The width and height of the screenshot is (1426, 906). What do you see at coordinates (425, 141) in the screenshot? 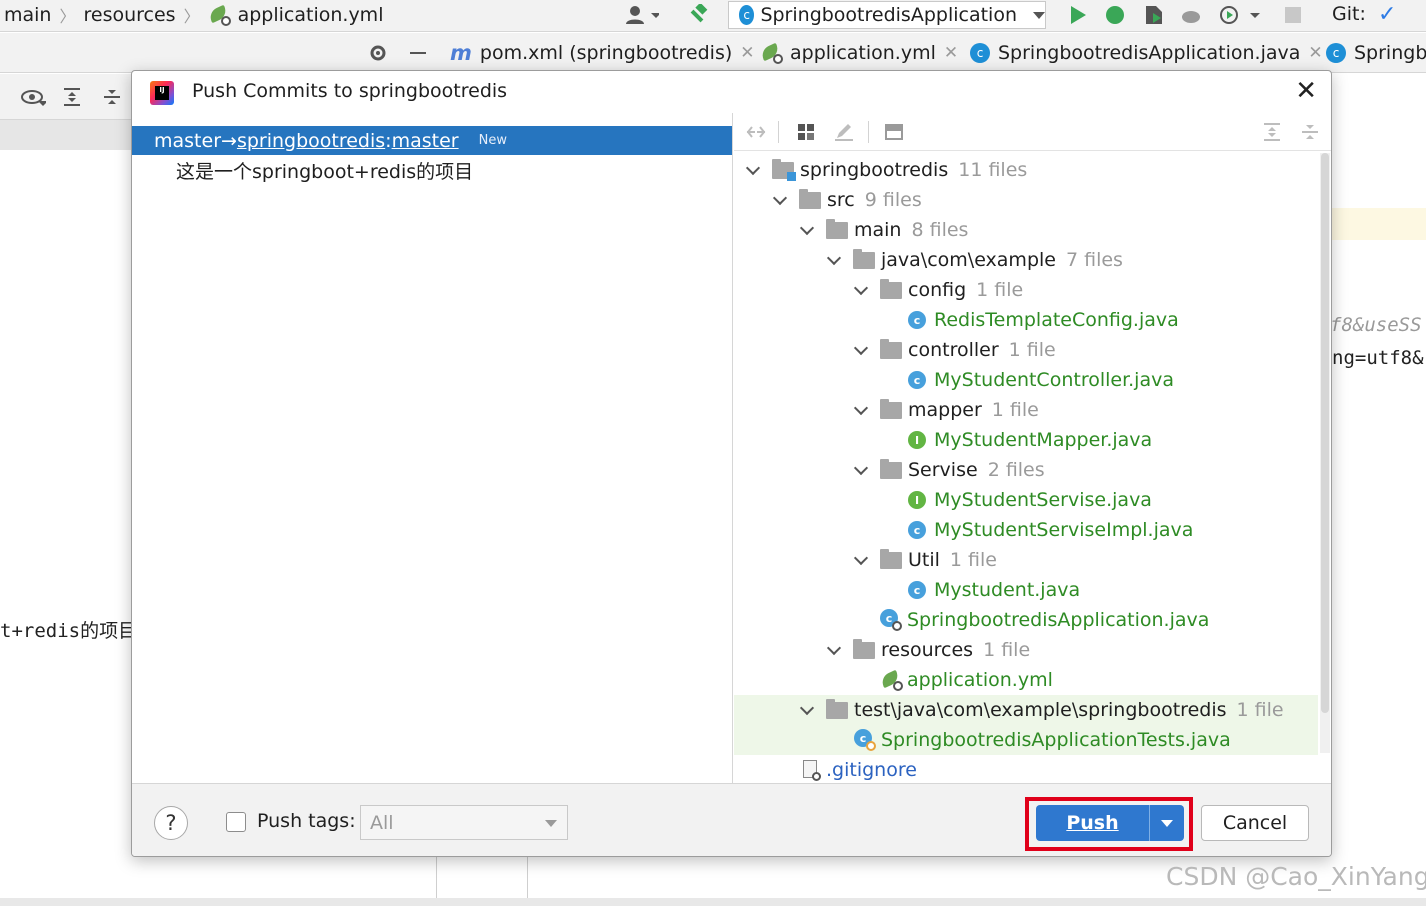
I see `target-branch-link: master` at bounding box center [425, 141].